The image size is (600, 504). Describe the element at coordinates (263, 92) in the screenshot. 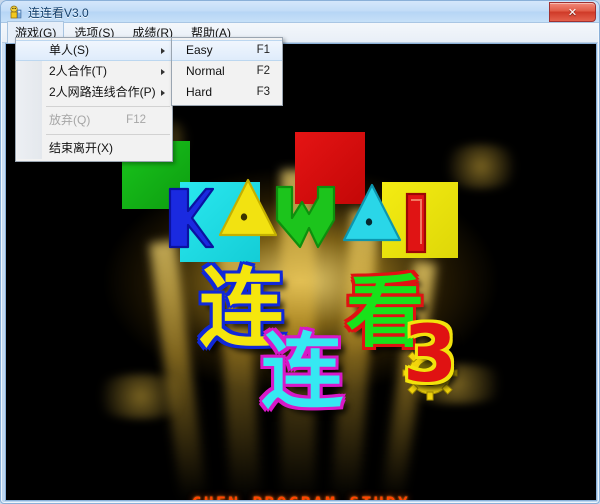

I see `menu-item-shortcut: F3` at that location.